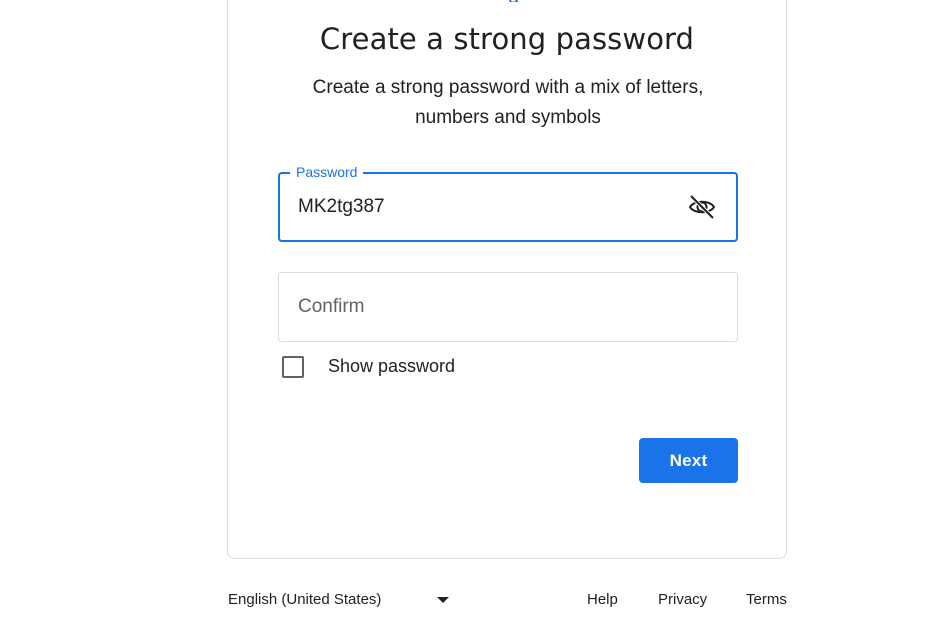 The image size is (936, 619). Describe the element at coordinates (478, 207) in the screenshot. I see `password-input` at that location.